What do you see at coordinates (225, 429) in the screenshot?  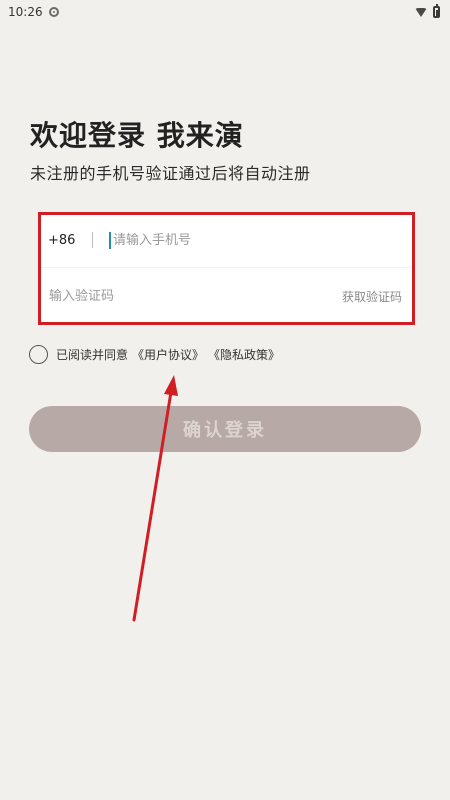 I see `confirm-login-button: 确认登录` at bounding box center [225, 429].